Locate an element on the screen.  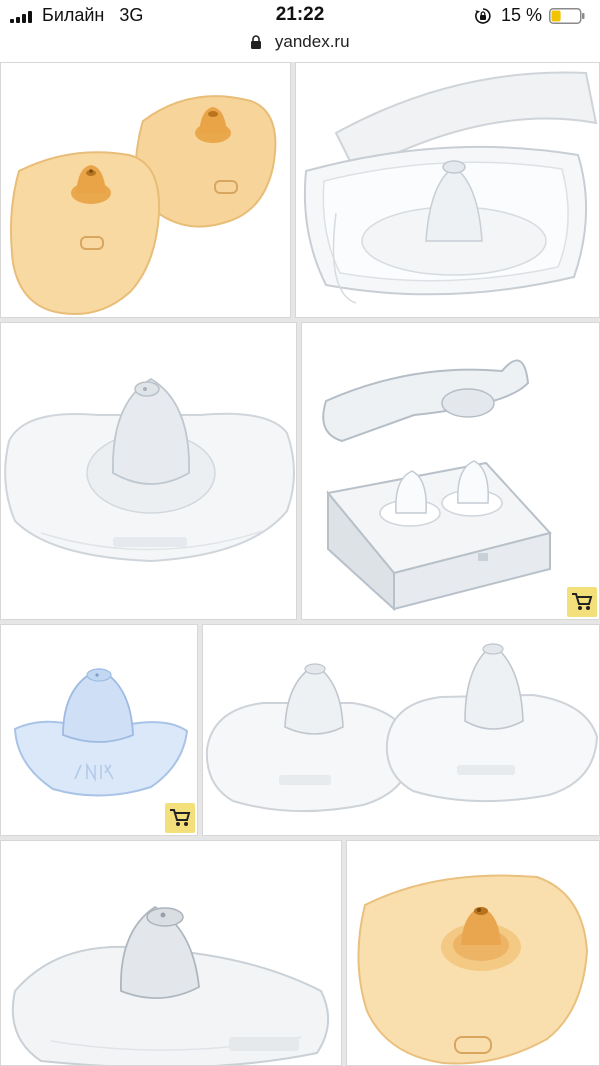
lock-icon is located at coordinates (256, 42).